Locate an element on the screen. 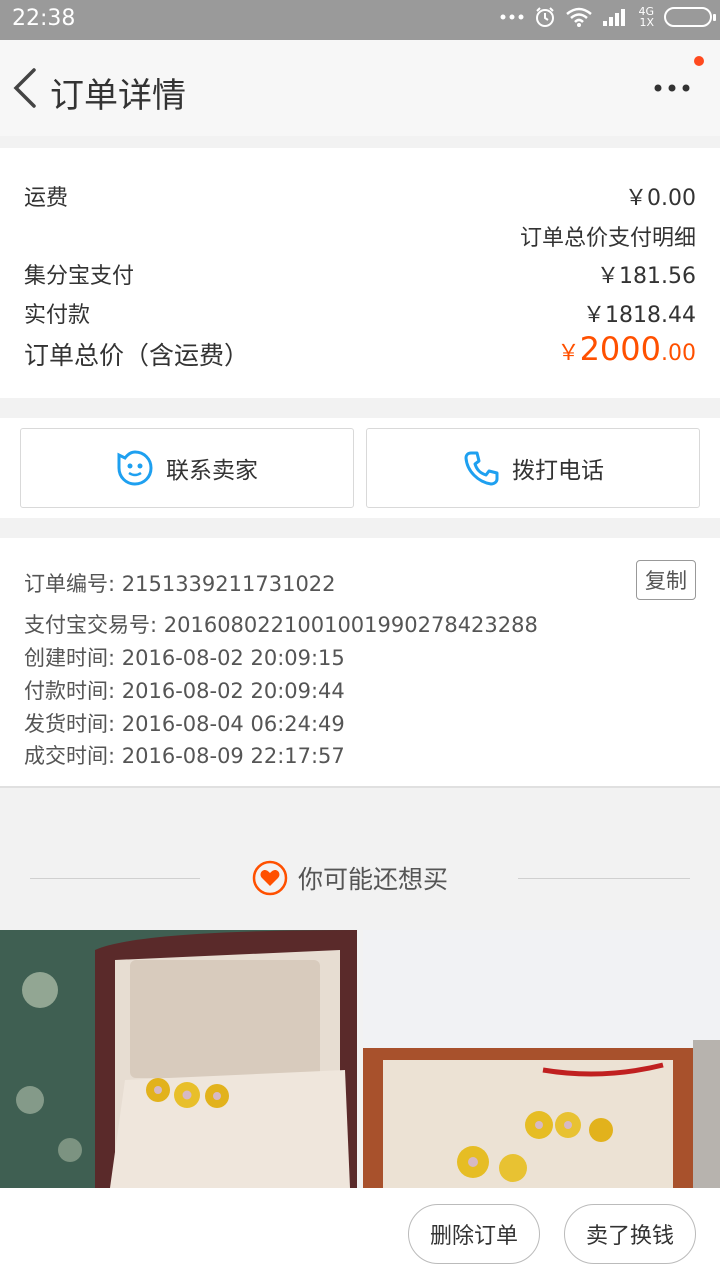  divider-right is located at coordinates (604, 878).